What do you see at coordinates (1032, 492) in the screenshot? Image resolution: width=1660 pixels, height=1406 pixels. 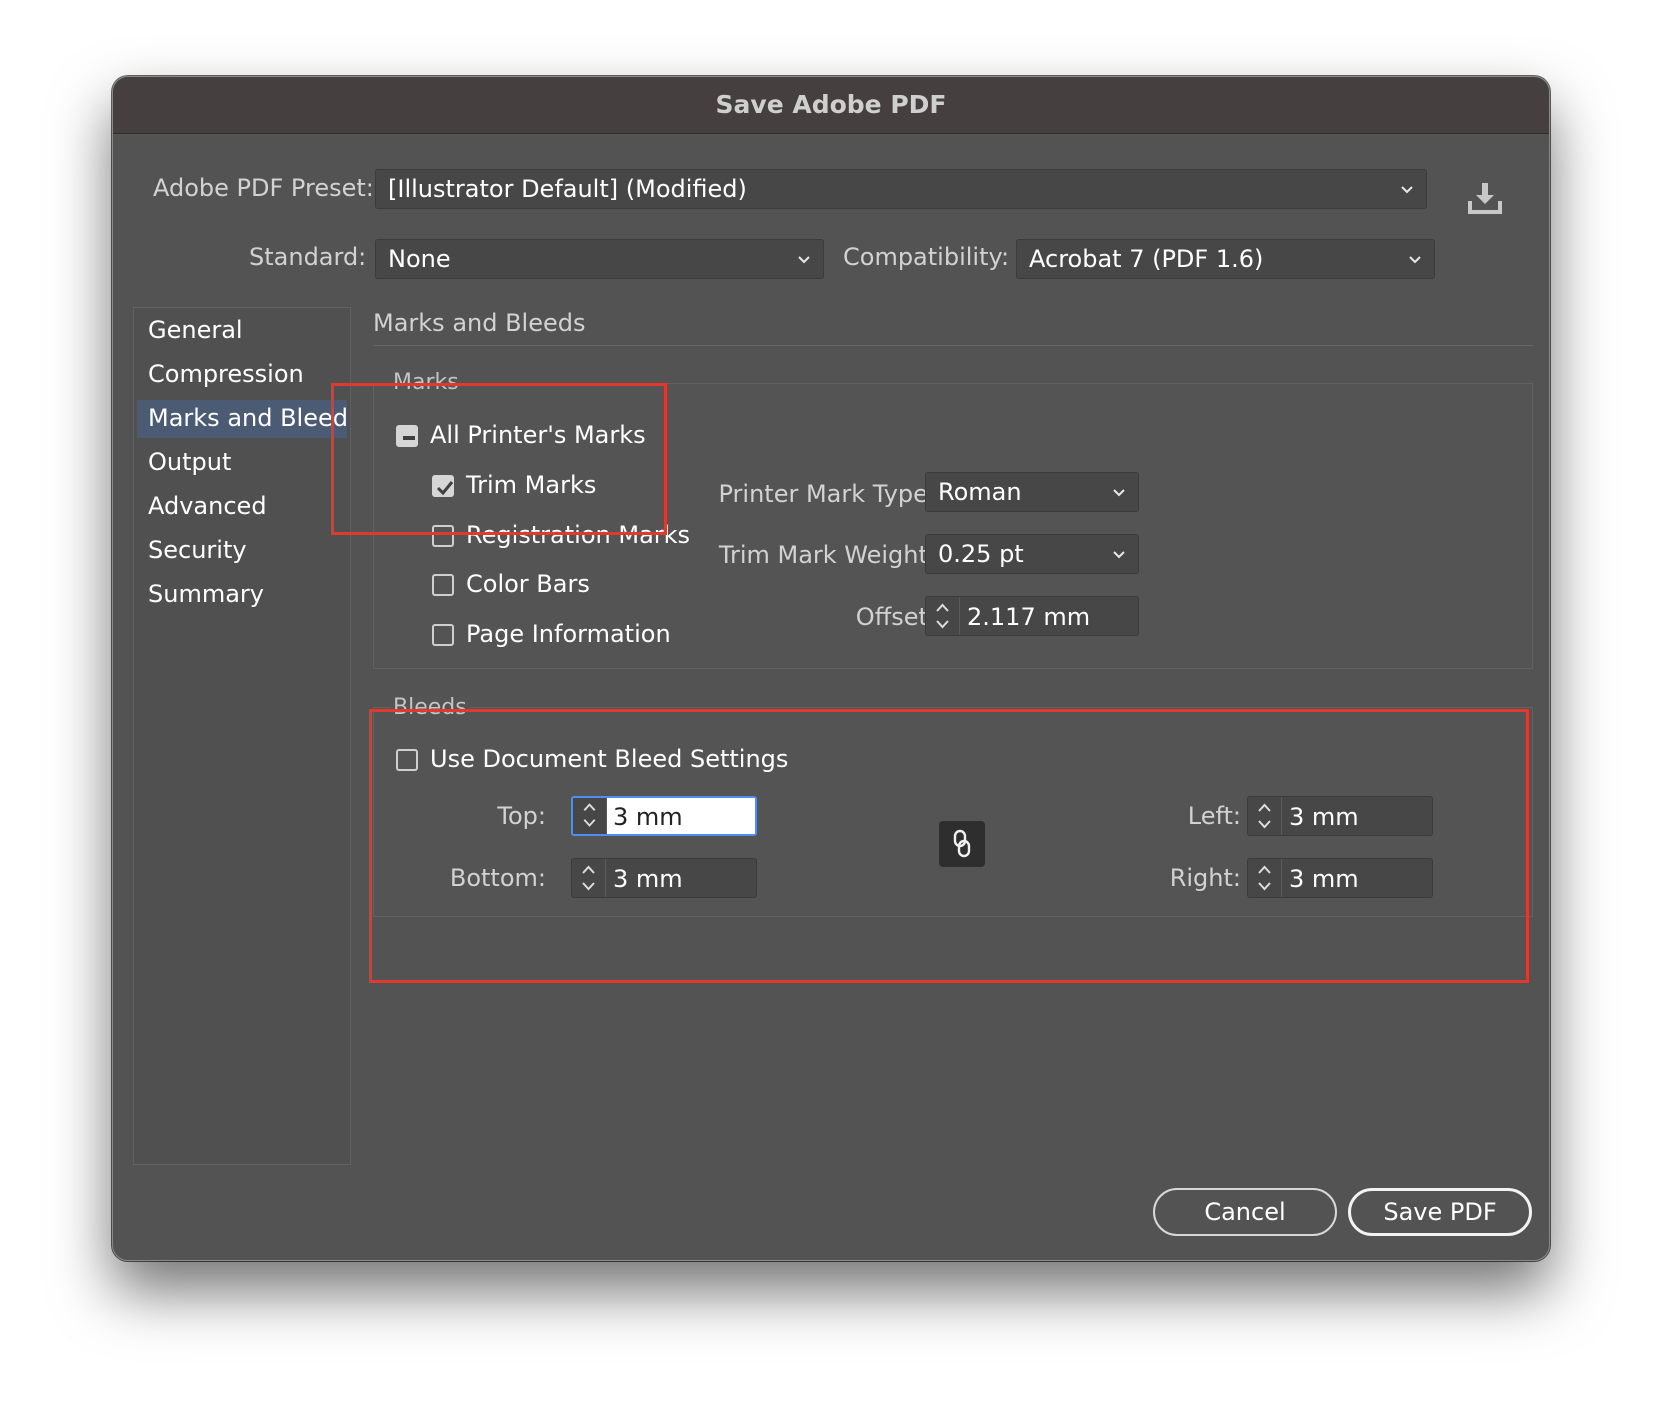 I see `printer-mark-type-dropdown: Roman` at bounding box center [1032, 492].